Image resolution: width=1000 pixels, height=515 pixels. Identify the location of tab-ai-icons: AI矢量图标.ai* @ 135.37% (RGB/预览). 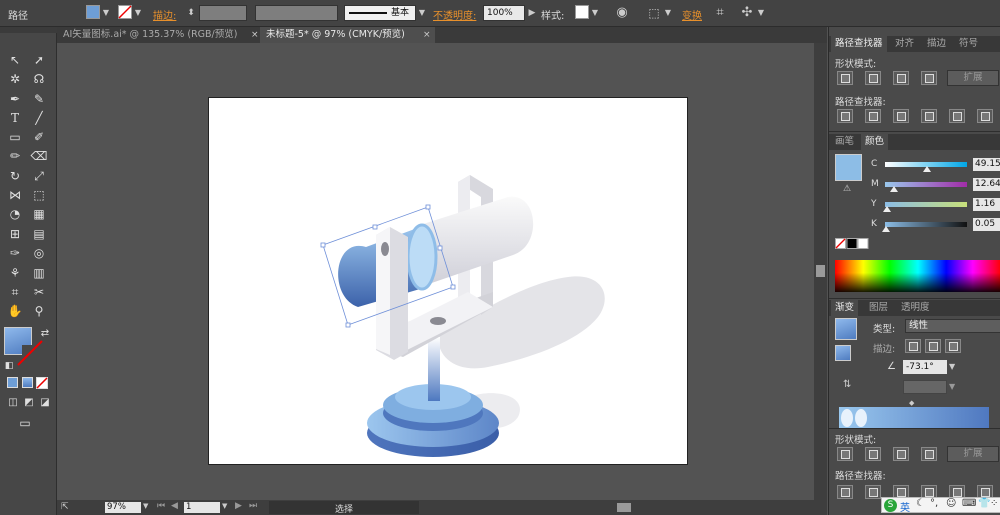
(157, 35).